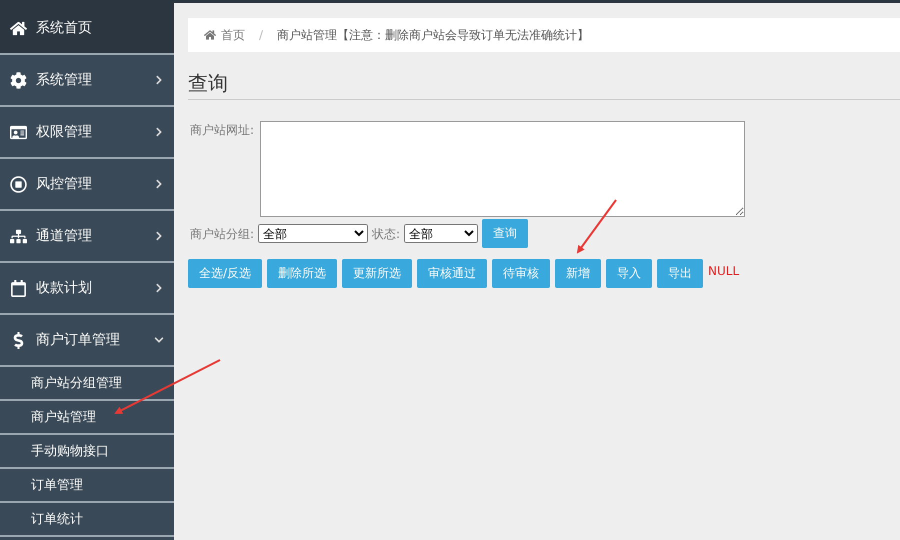  Describe the element at coordinates (724, 271) in the screenshot. I see `result-text: NULL` at that location.